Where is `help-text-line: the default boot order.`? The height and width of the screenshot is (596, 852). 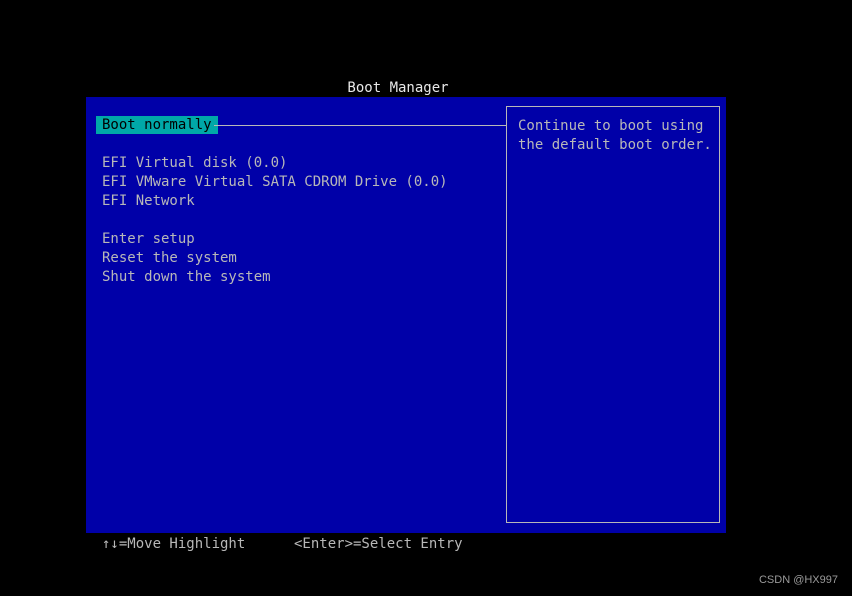 help-text-line: the default boot order. is located at coordinates (615, 145).